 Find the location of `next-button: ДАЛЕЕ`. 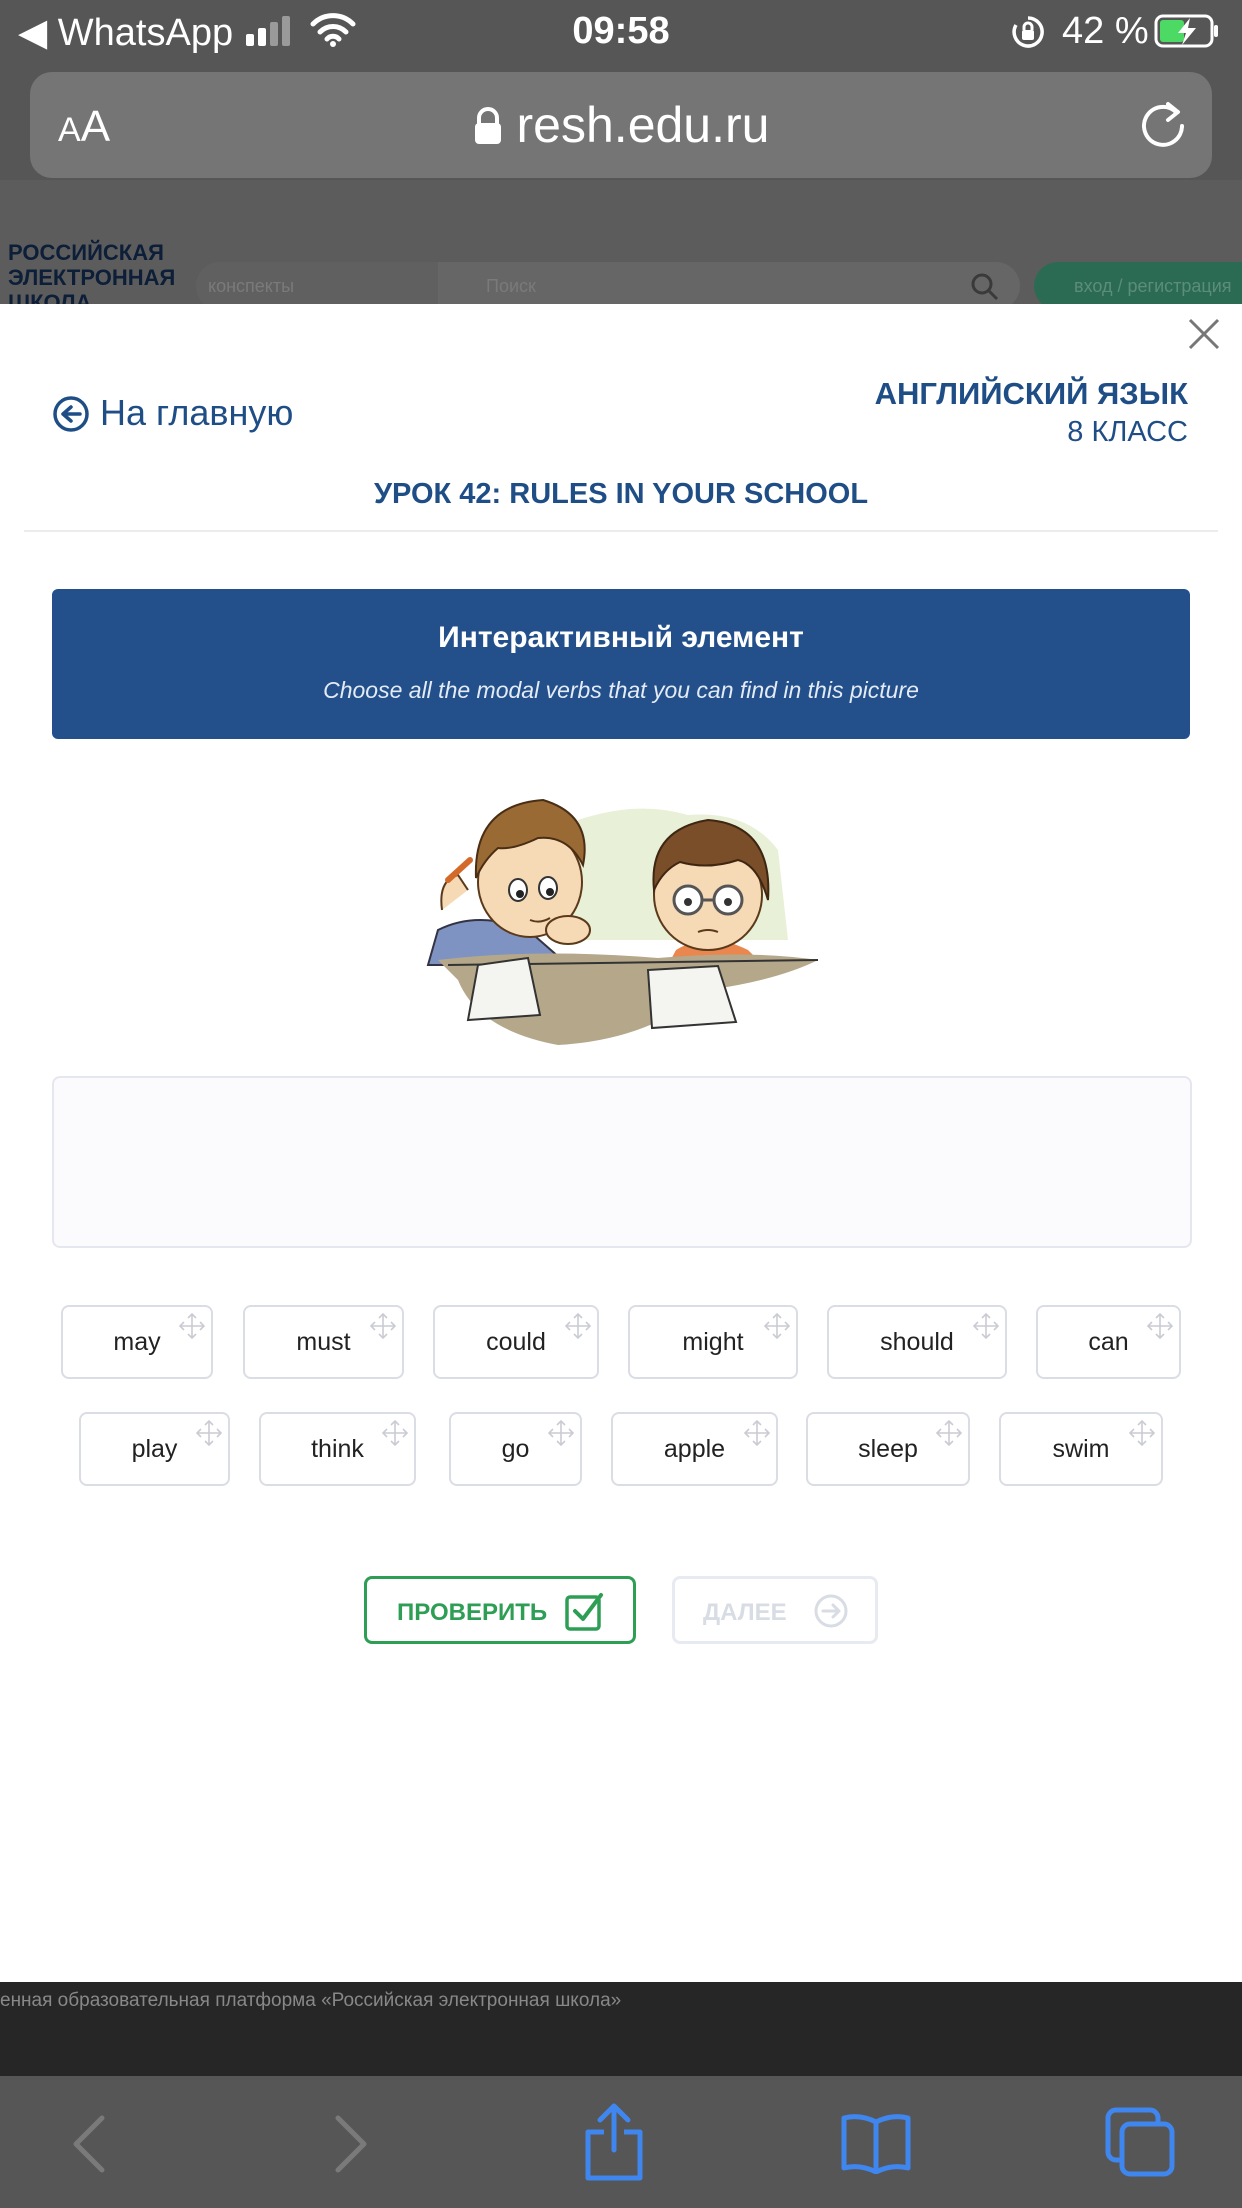

next-button: ДАЛЕЕ is located at coordinates (775, 1610).